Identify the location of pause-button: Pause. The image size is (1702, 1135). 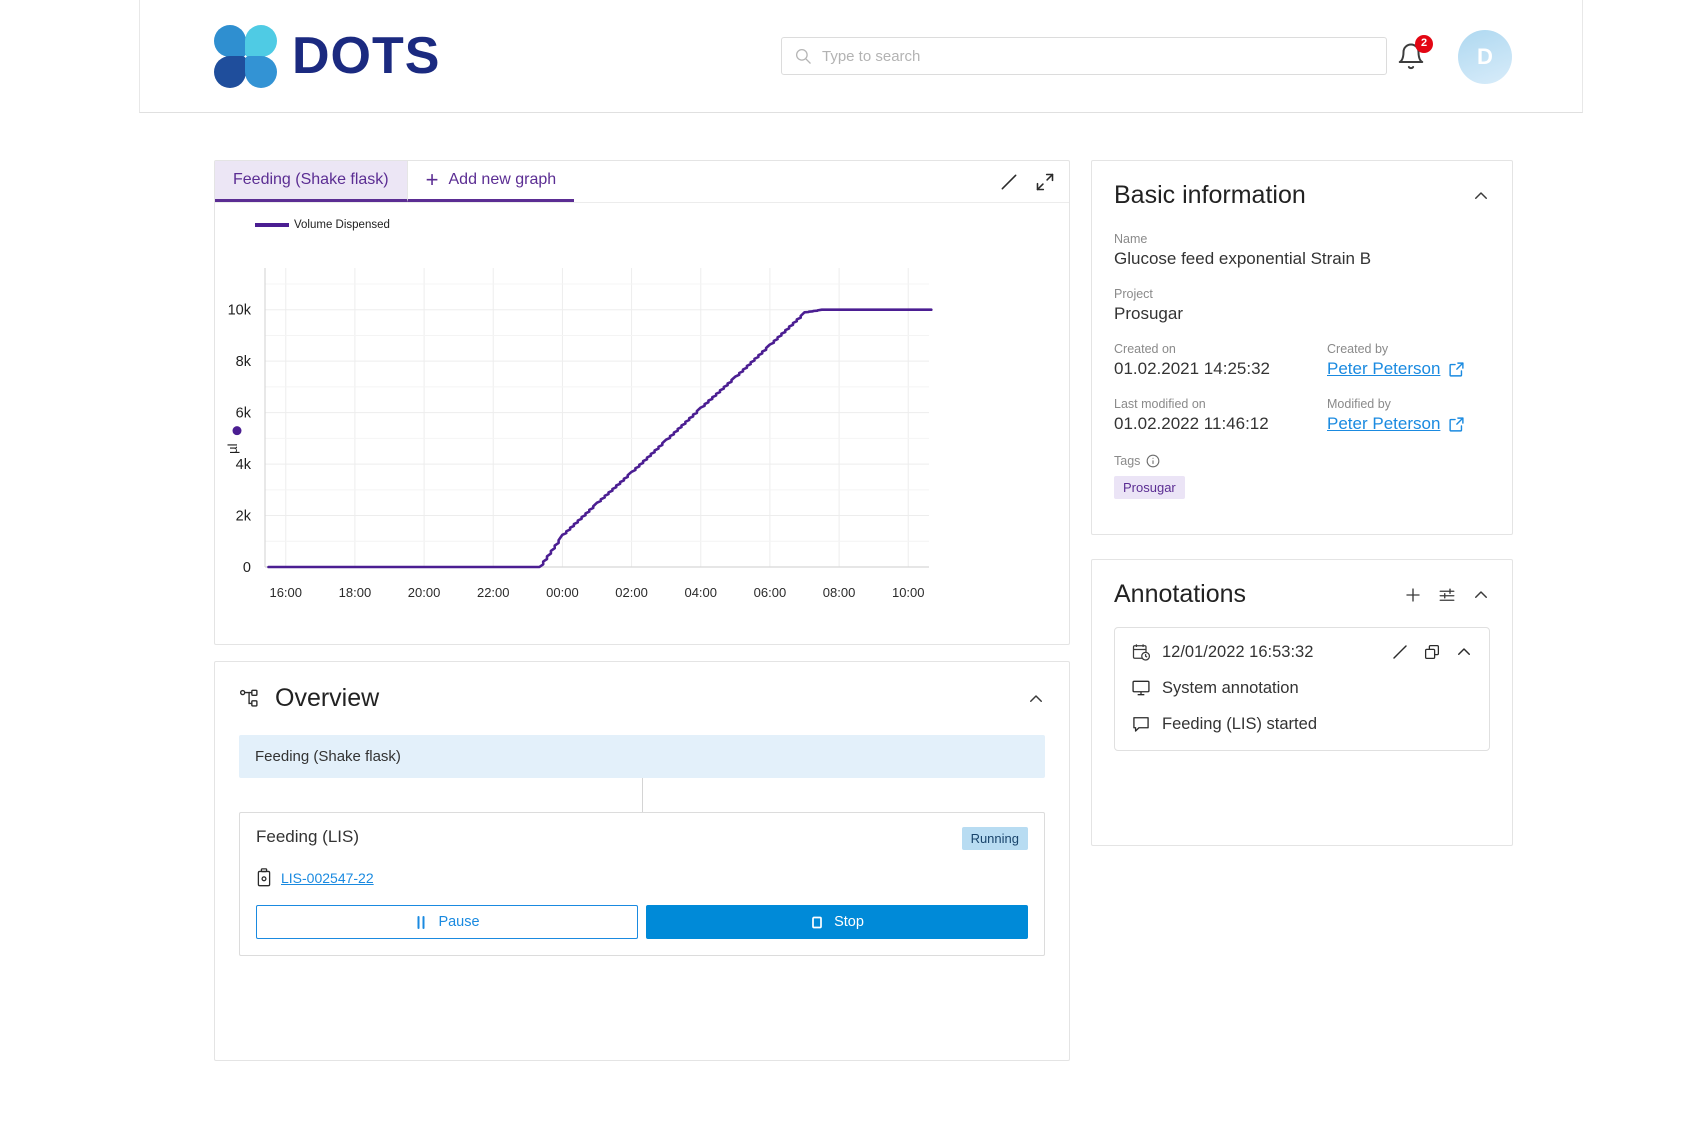
(447, 922).